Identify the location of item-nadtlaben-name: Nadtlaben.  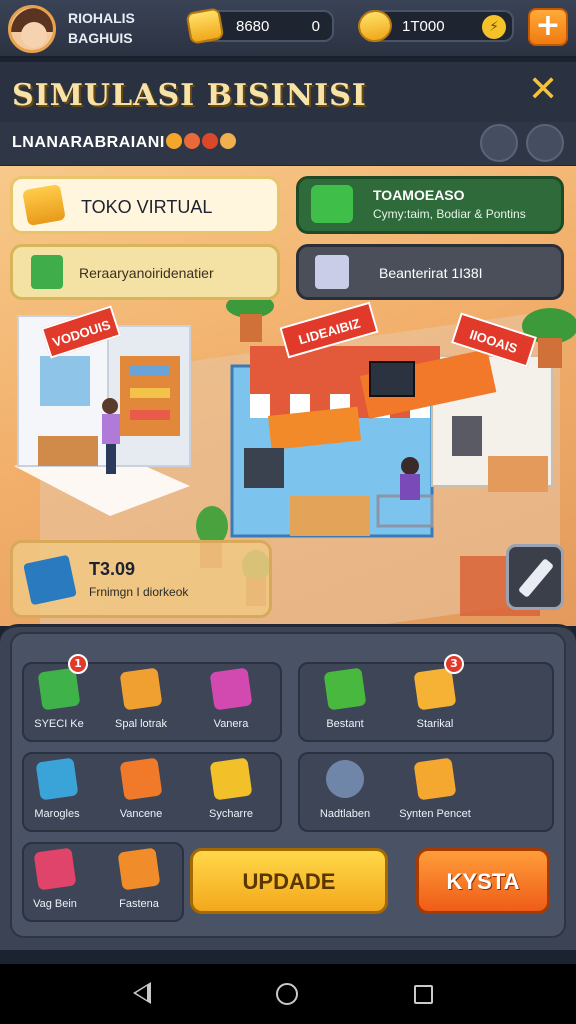
(345, 814).